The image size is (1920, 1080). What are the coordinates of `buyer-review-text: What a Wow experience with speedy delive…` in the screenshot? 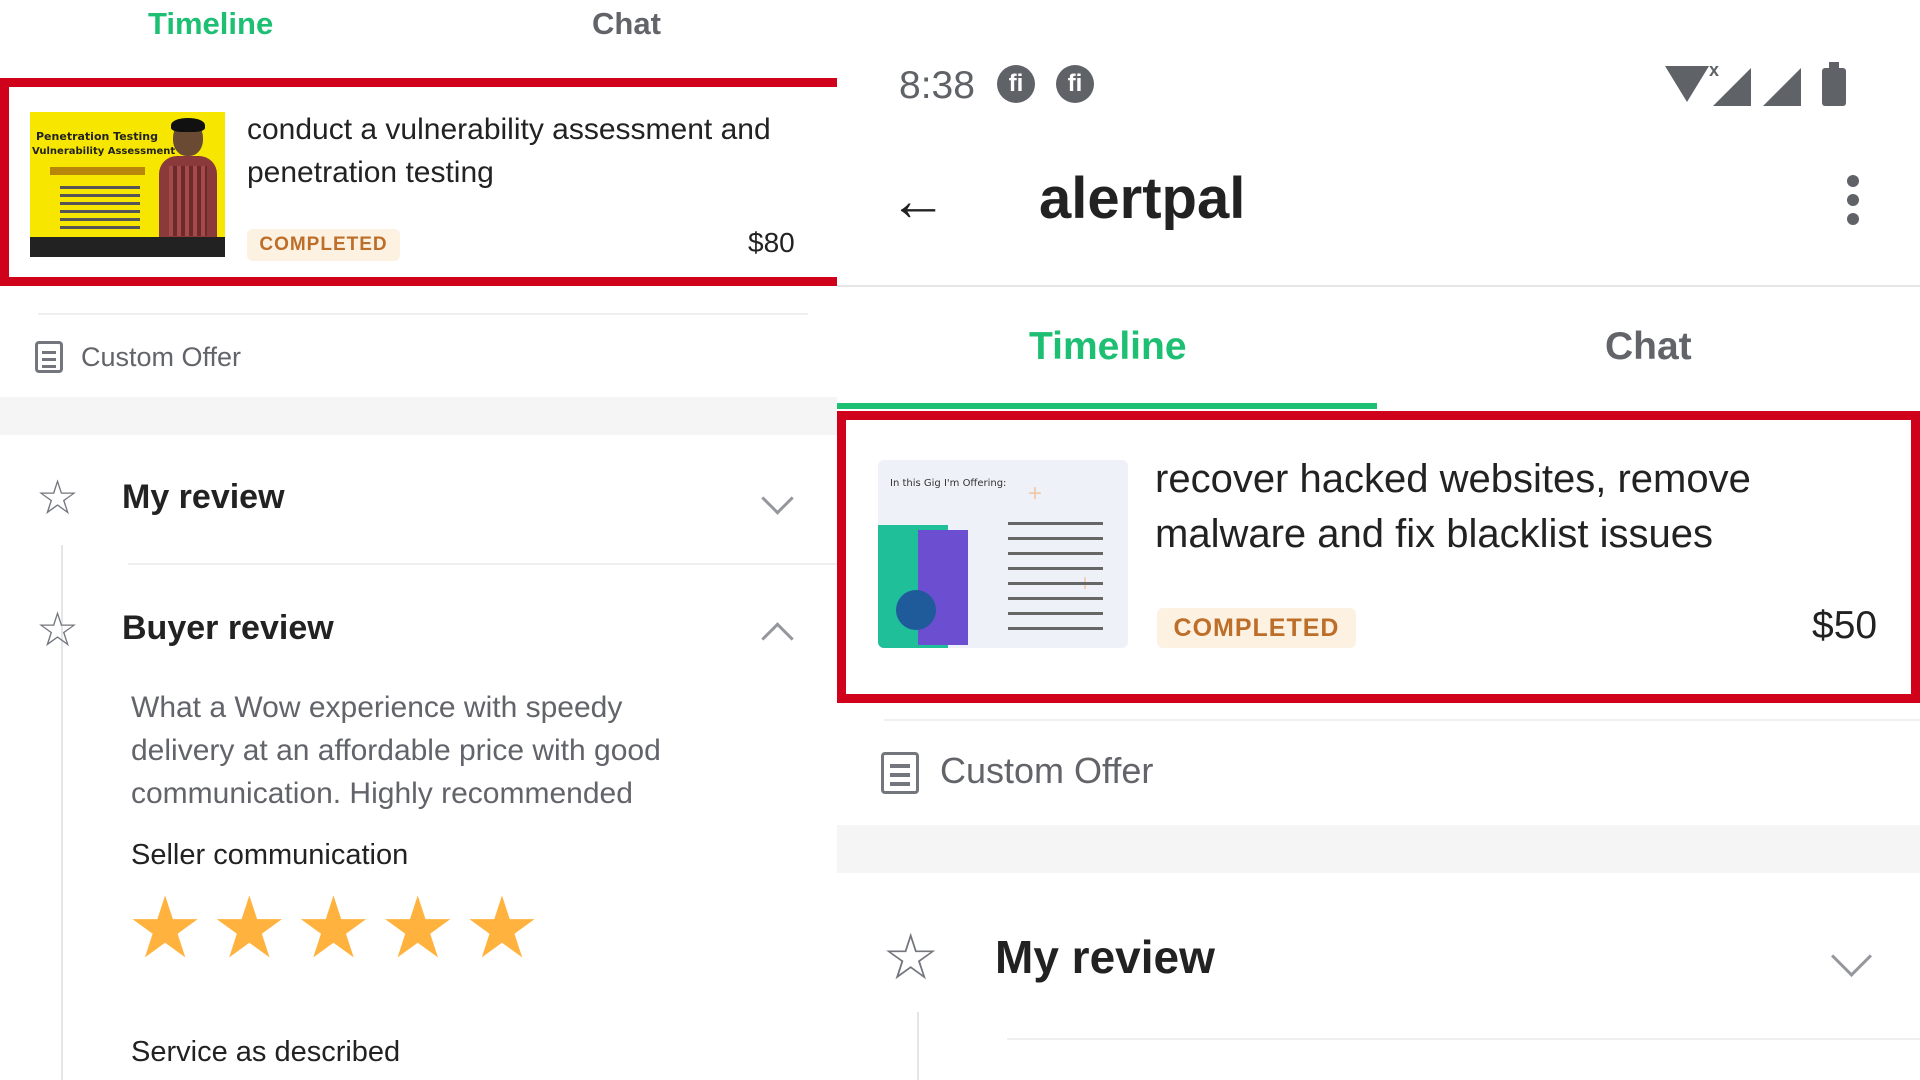 It's located at (396, 750).